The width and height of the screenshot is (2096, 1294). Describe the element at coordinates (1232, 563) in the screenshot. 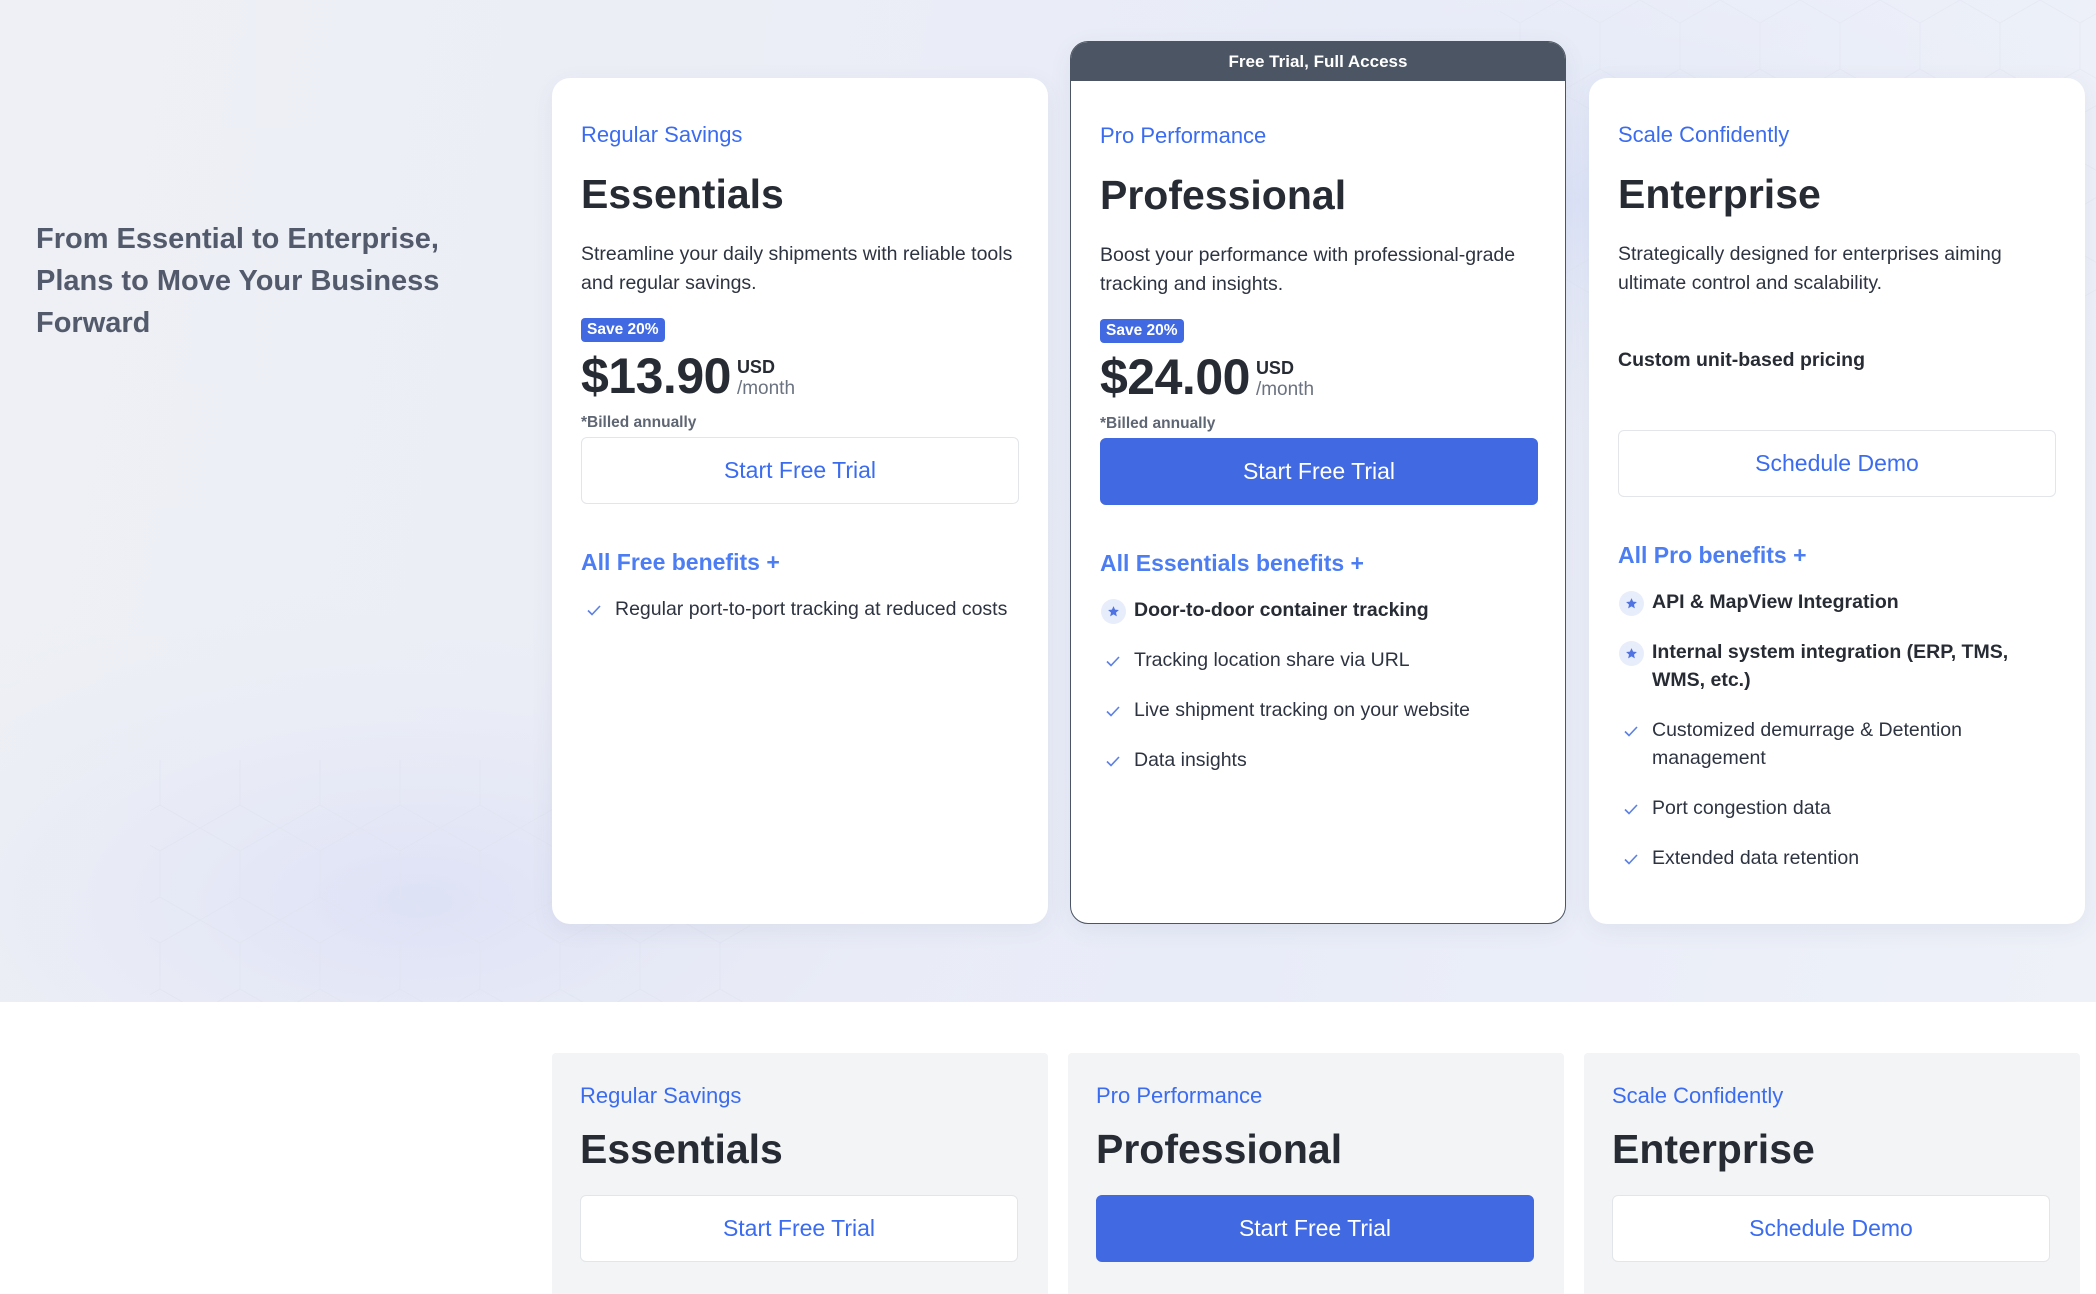

I see `benefits-heading: All Essentials benefits +` at that location.